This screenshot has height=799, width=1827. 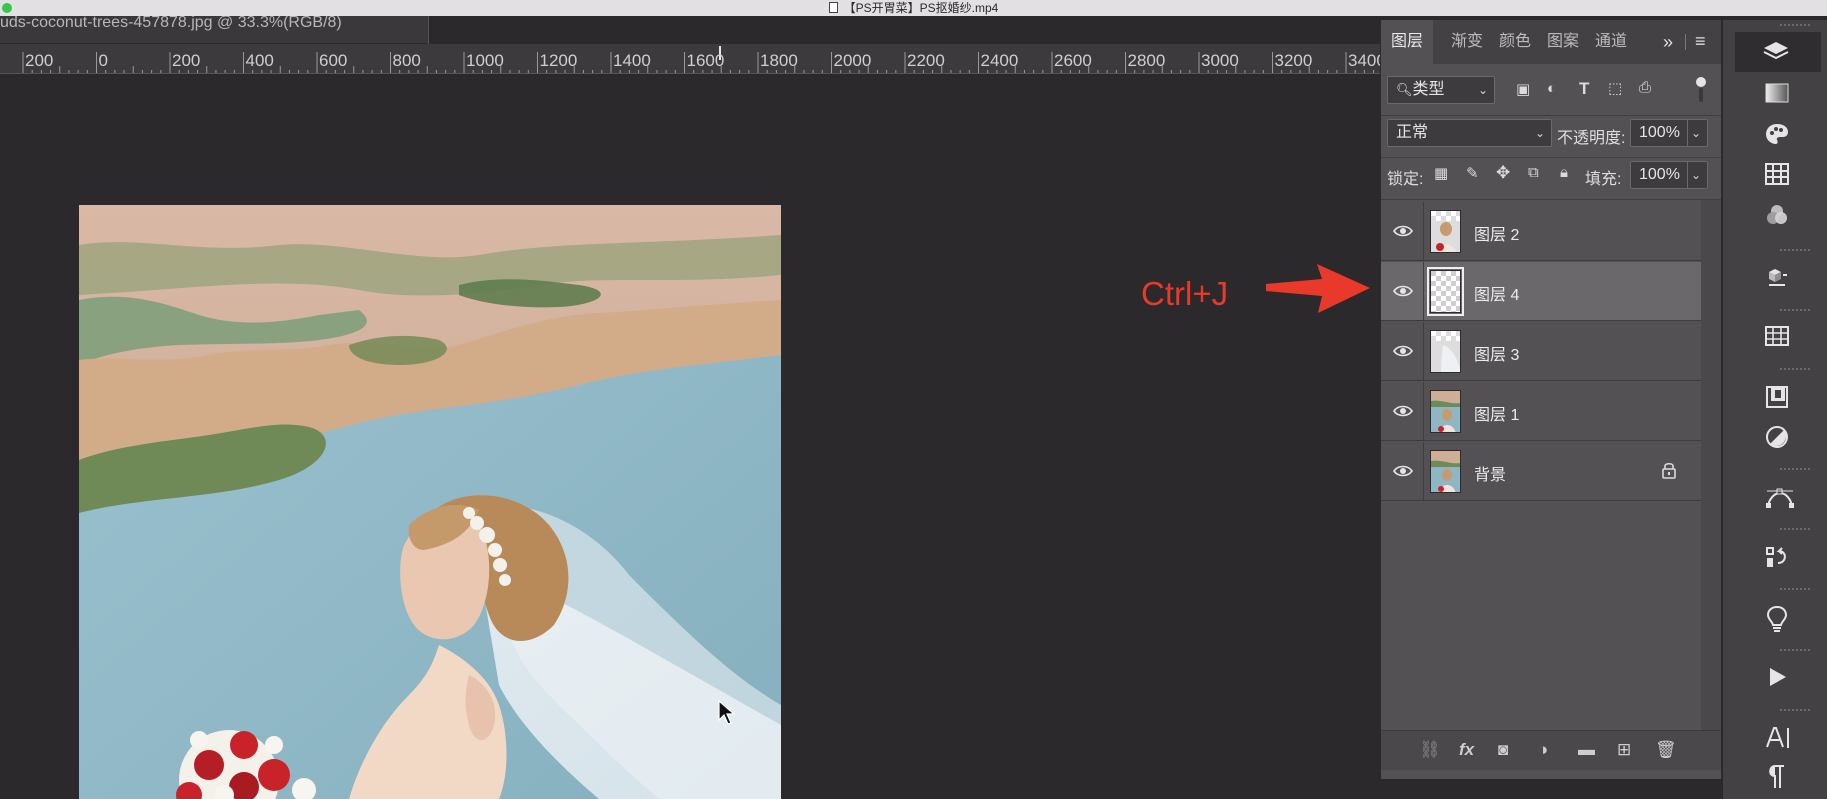 I want to click on layer-name: 图层 4, so click(x=1496, y=293).